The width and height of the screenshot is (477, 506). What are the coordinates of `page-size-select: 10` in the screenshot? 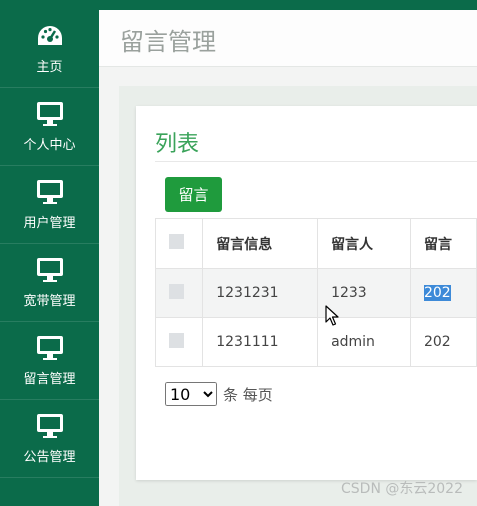 It's located at (191, 394).